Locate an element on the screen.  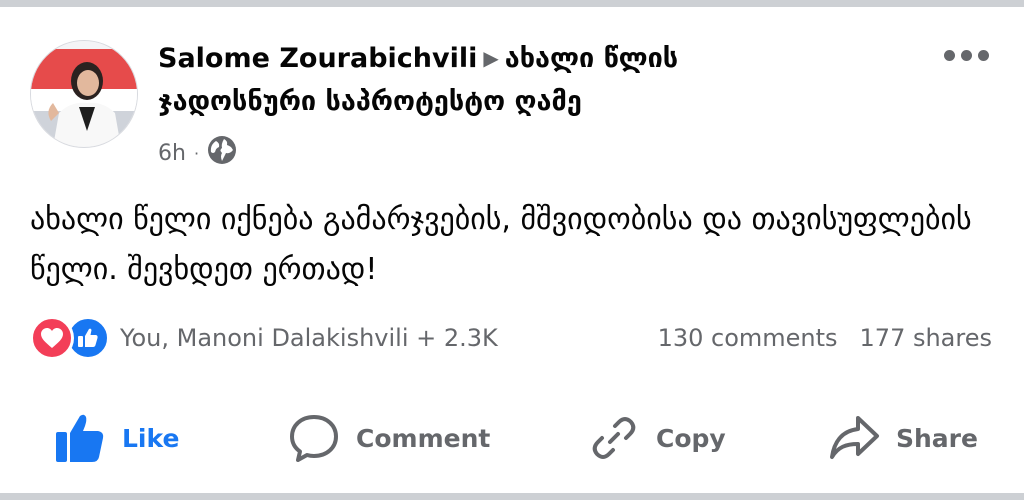
share-button: Share is located at coordinates (903, 438).